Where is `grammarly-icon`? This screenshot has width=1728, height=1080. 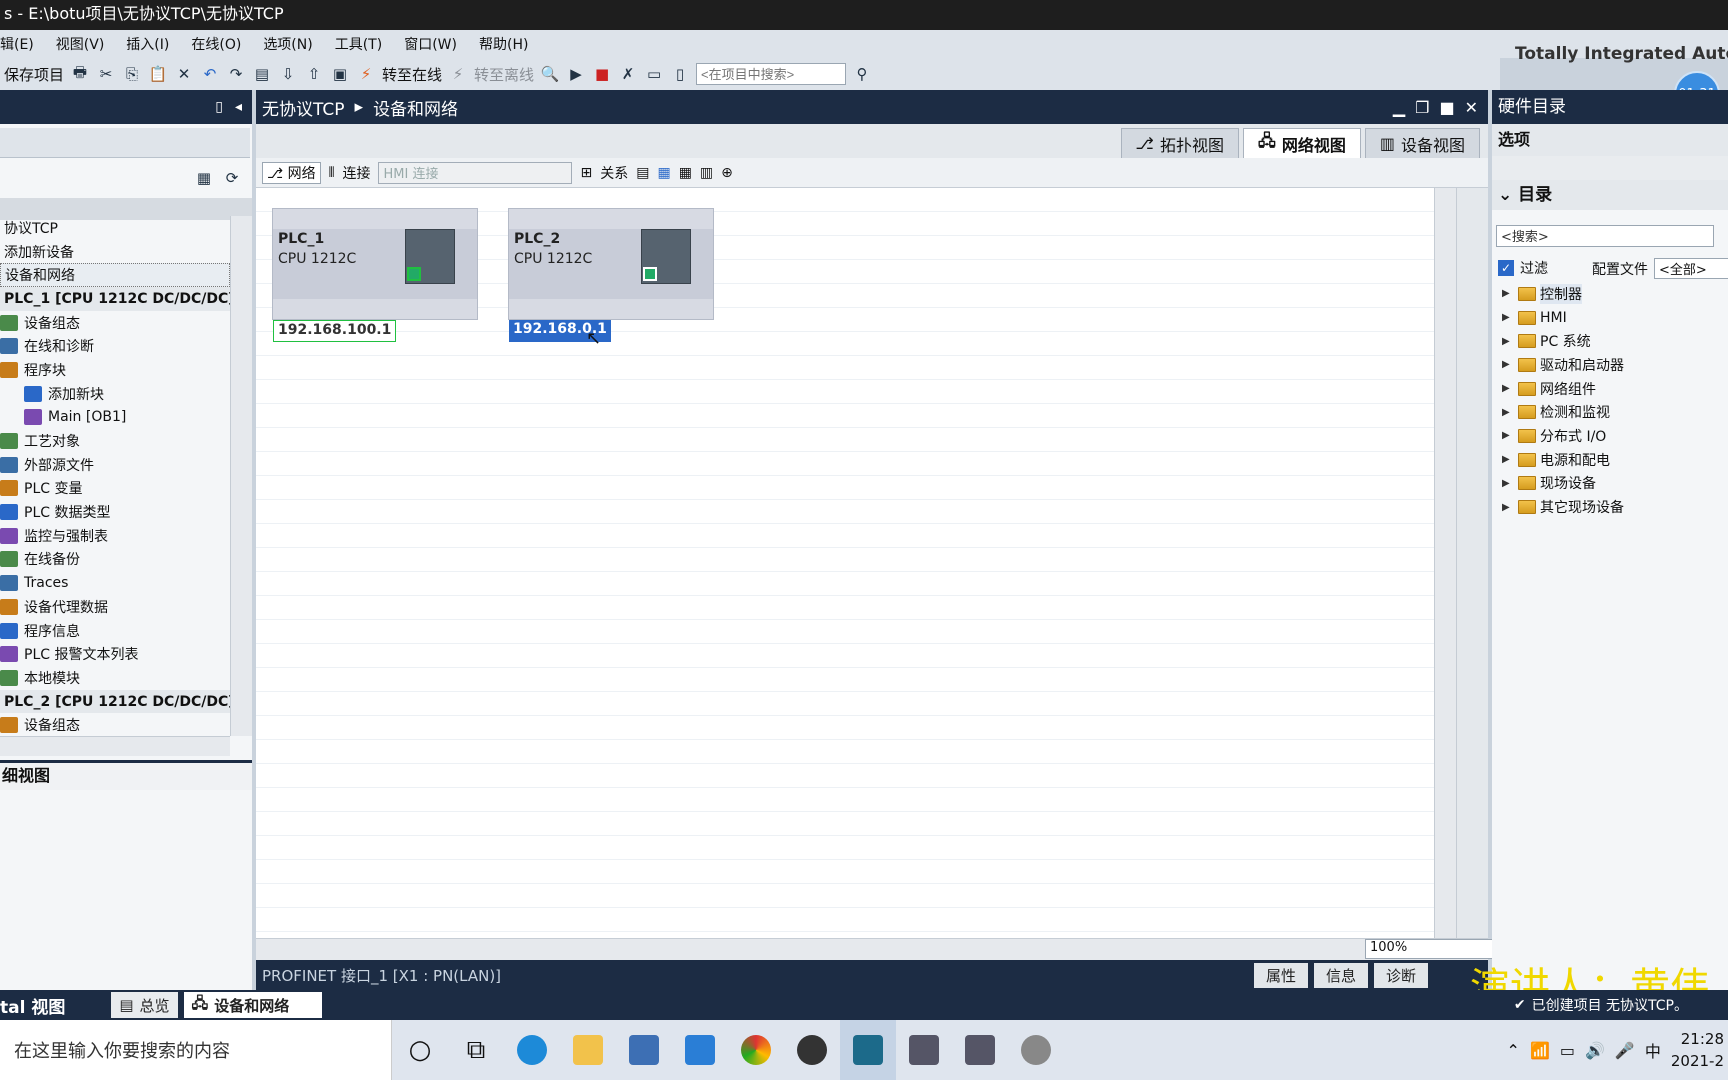
grammarly-icon is located at coordinates (812, 1050).